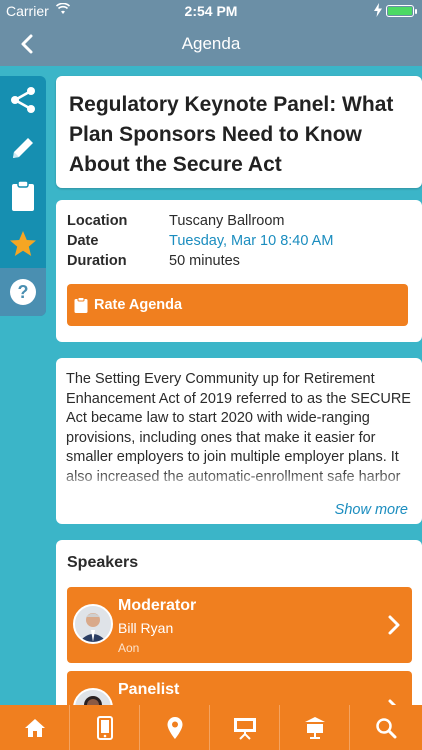 The height and width of the screenshot is (750, 422). I want to click on home-icon, so click(34, 727).